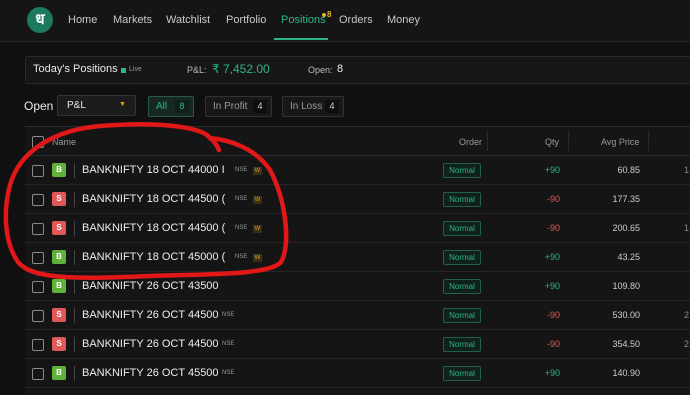  Describe the element at coordinates (82, 20) in the screenshot. I see `nav-home: Home` at that location.